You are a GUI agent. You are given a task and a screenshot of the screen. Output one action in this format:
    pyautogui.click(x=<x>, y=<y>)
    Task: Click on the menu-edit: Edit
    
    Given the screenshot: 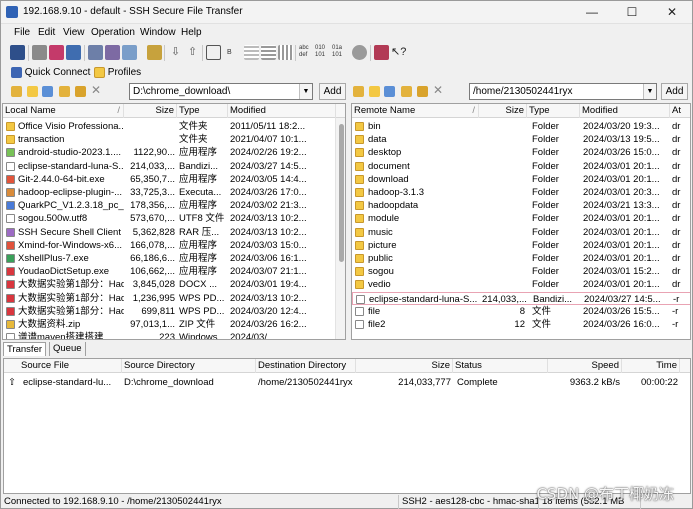 What is the action you would take?
    pyautogui.click(x=46, y=32)
    